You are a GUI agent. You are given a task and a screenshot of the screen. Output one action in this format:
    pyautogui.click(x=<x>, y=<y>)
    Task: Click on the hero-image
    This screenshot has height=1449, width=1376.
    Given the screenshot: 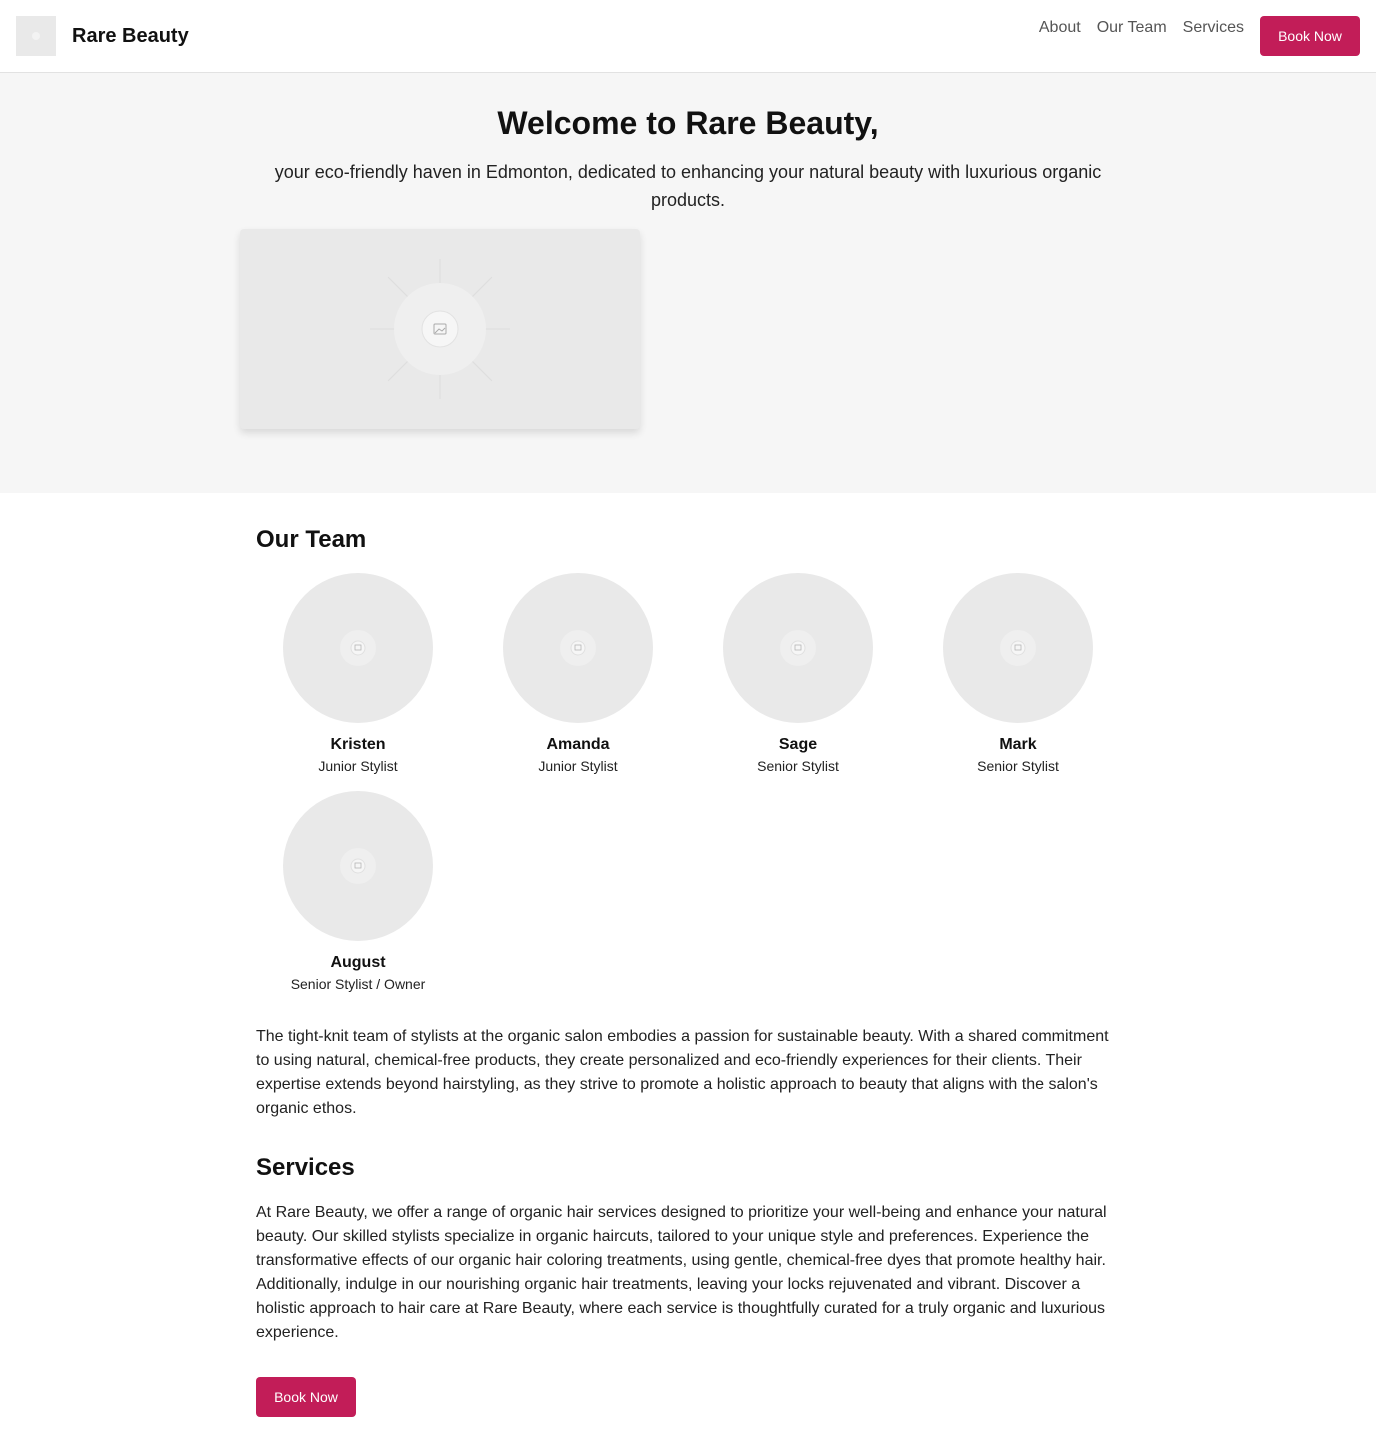 What is the action you would take?
    pyautogui.click(x=440, y=329)
    